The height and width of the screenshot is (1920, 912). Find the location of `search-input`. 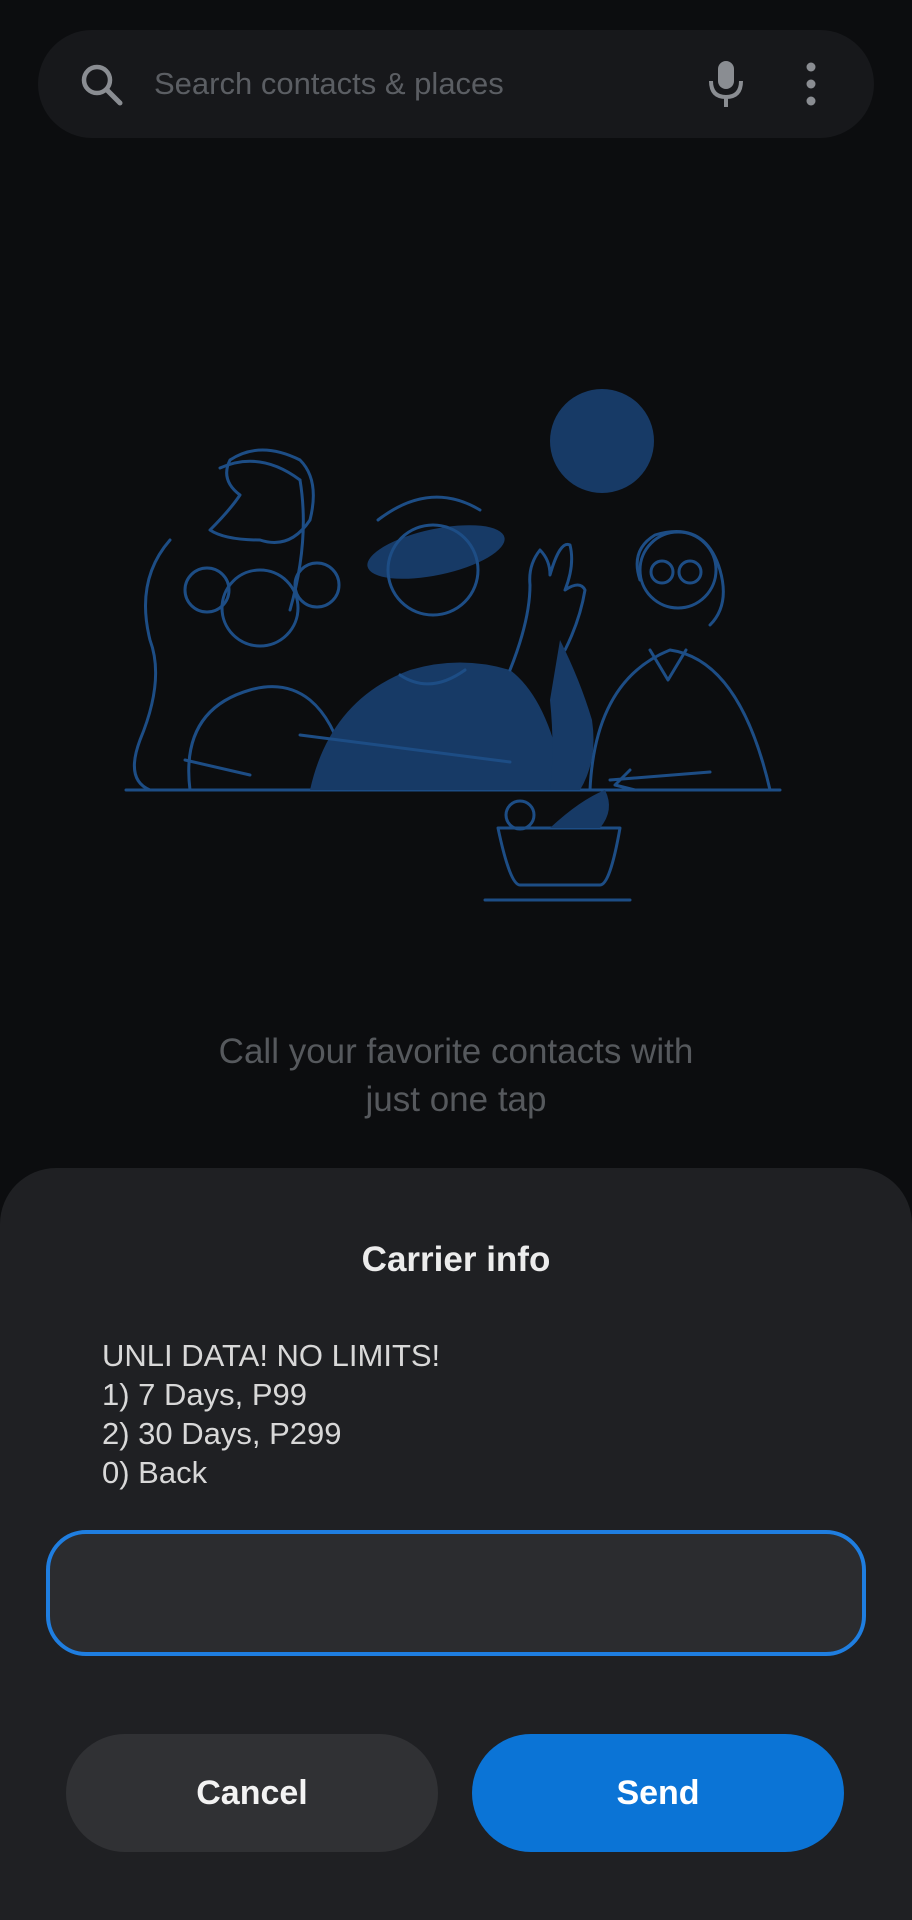

search-input is located at coordinates (430, 84).